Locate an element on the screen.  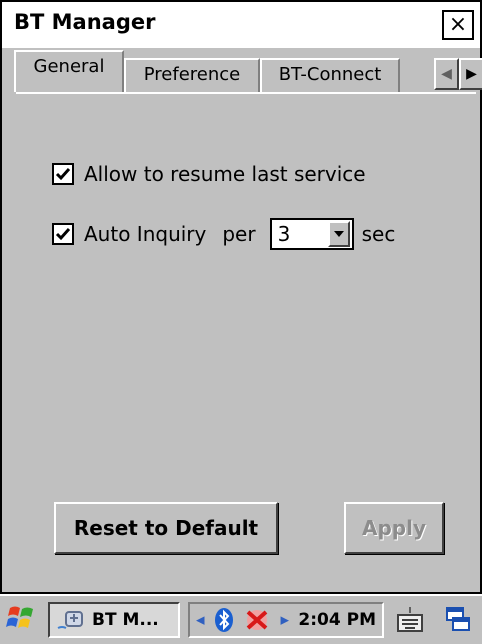
tray-left-arrow-icon: ◂ is located at coordinates (200, 620).